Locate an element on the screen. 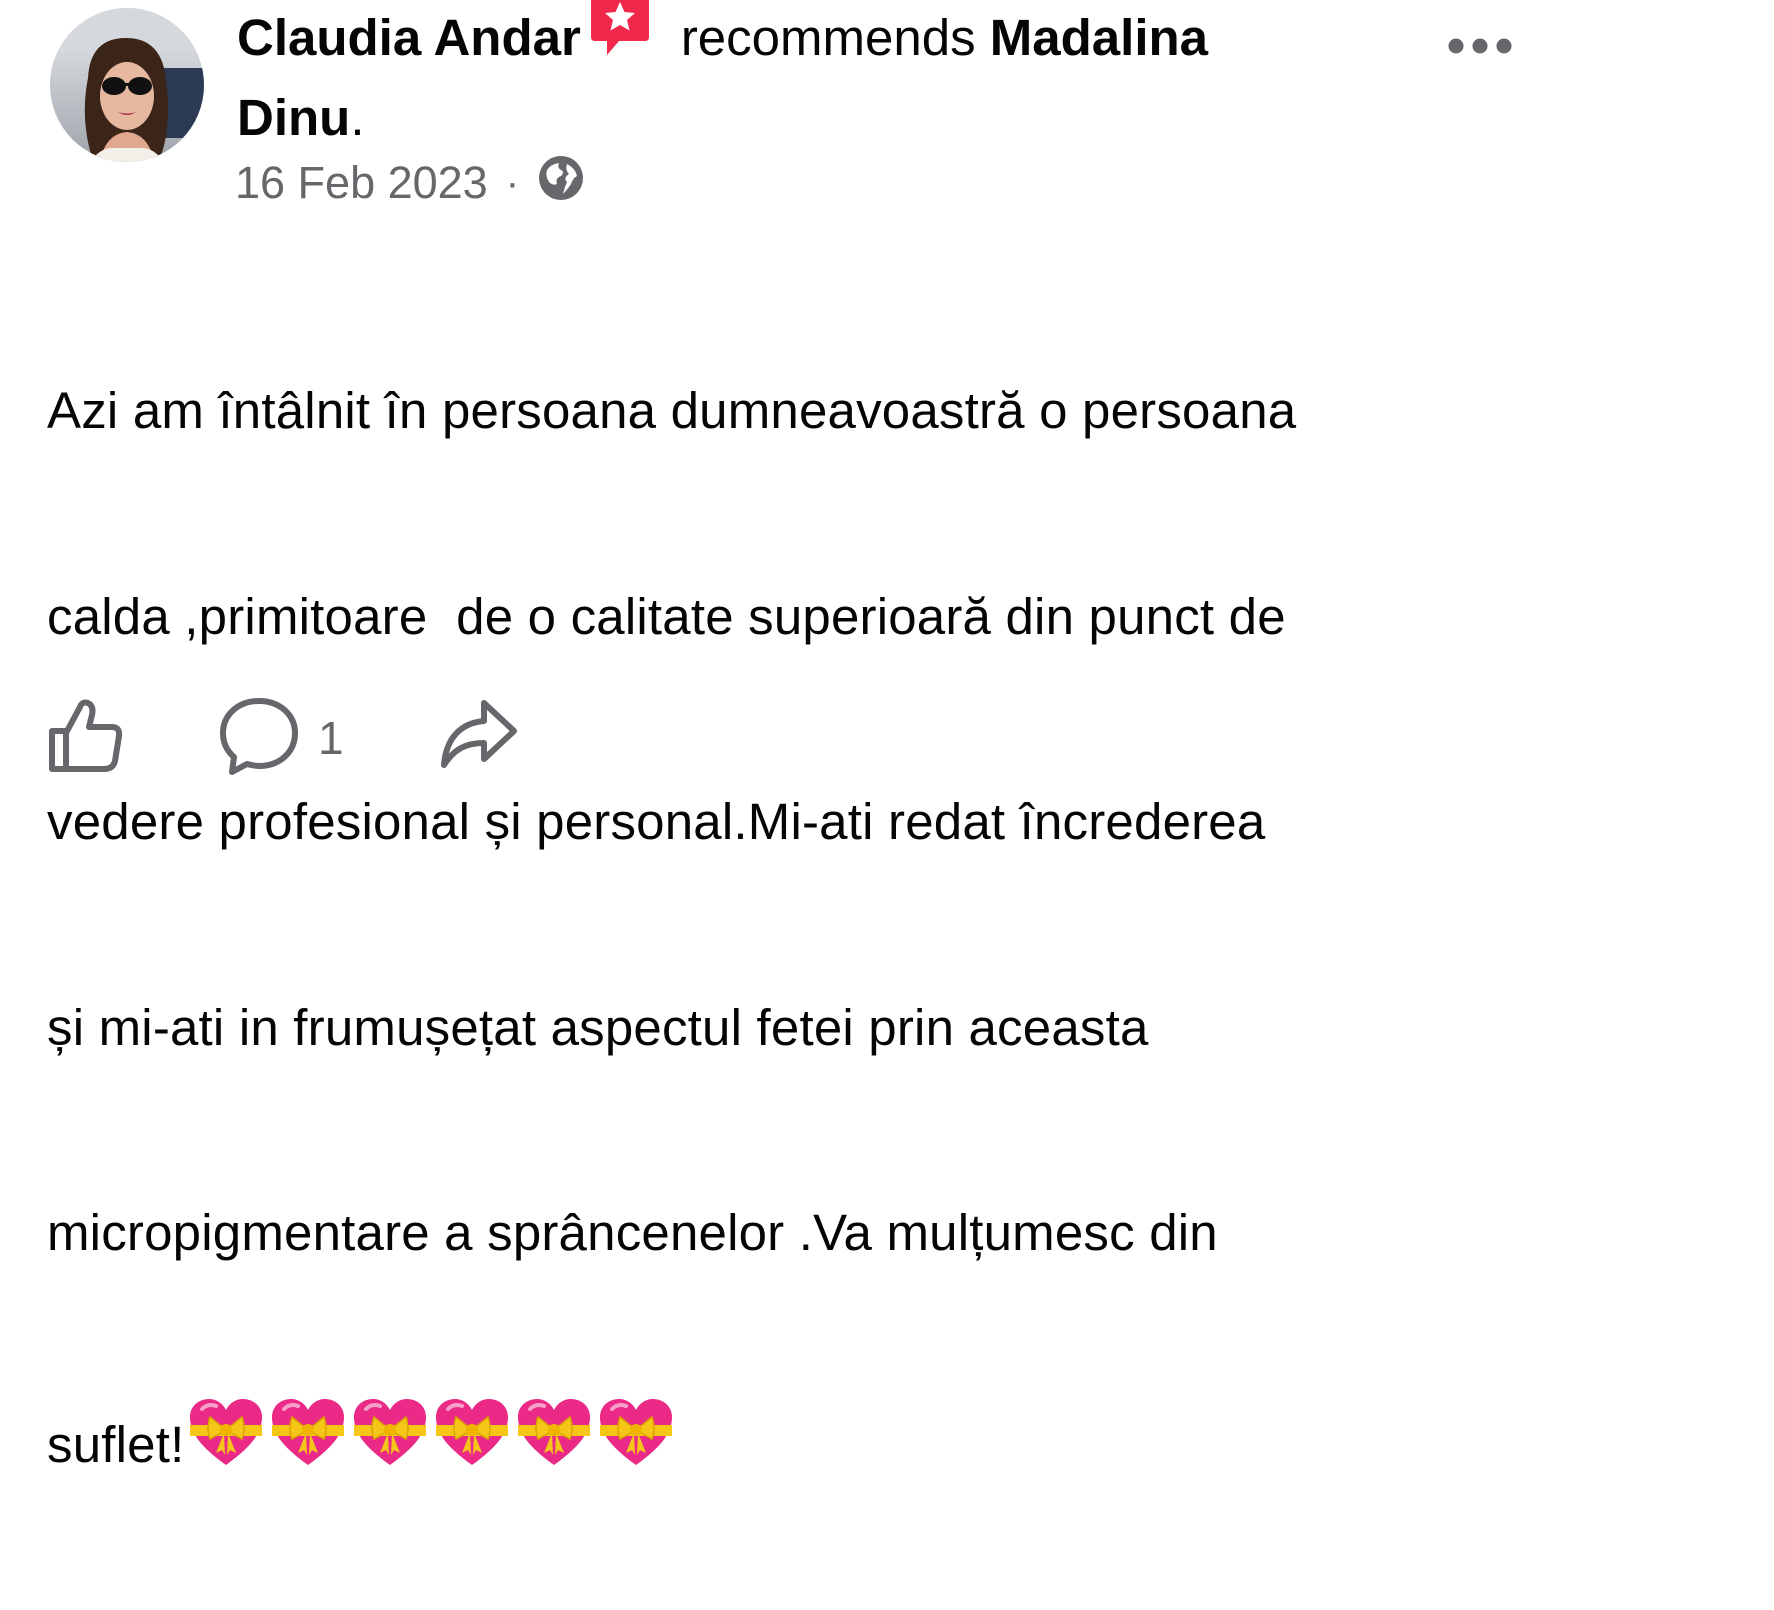 Image resolution: width=1774 pixels, height=1610 pixels. header-period: . is located at coordinates (357, 117).